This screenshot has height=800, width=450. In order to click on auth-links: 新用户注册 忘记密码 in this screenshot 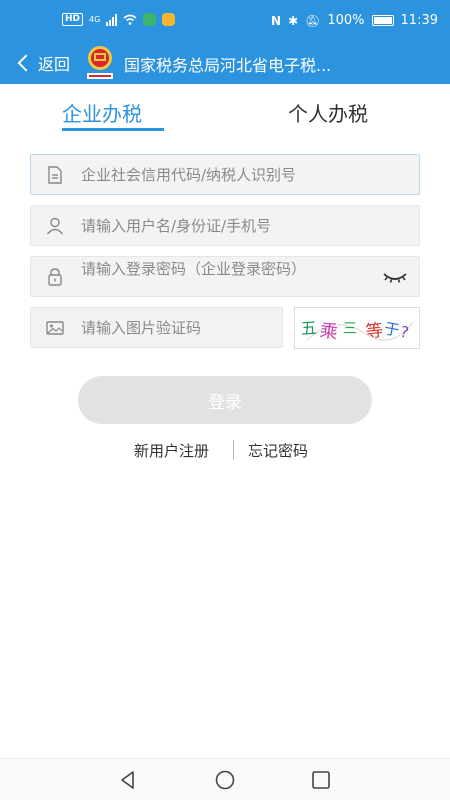, I will do `click(225, 450)`.